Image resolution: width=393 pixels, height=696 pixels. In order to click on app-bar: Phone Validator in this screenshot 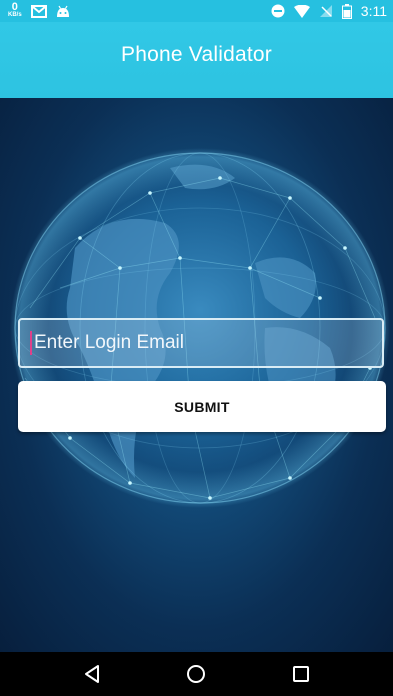, I will do `click(196, 60)`.